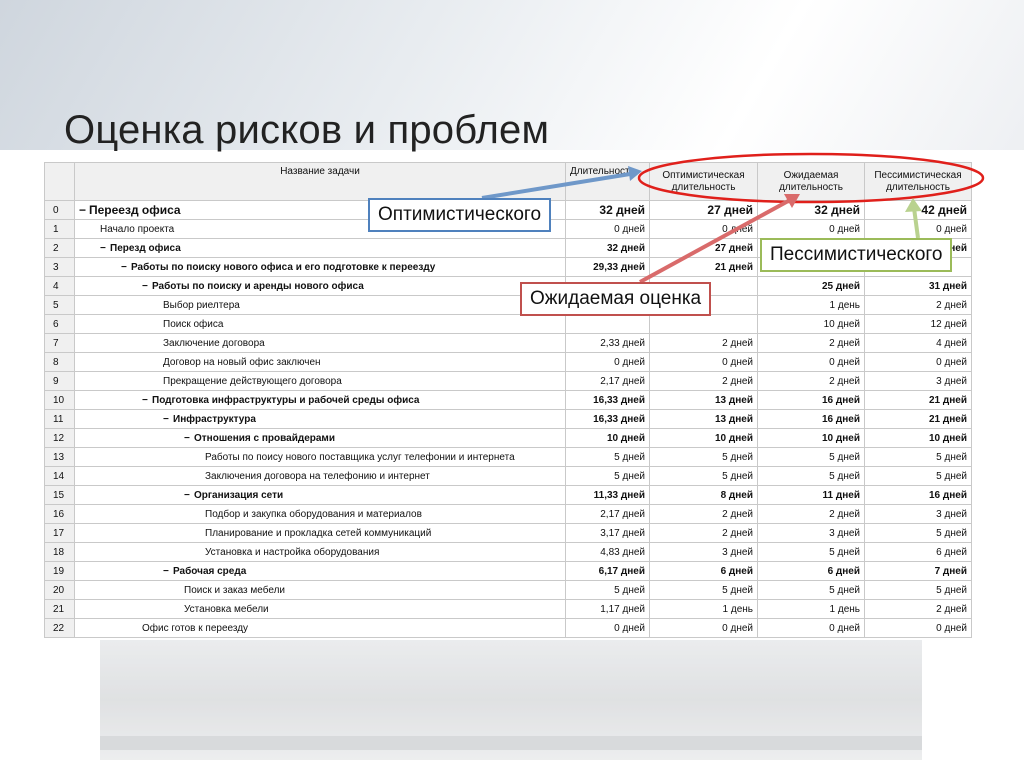  I want to click on pes-cell: 6 дней, so click(918, 552).